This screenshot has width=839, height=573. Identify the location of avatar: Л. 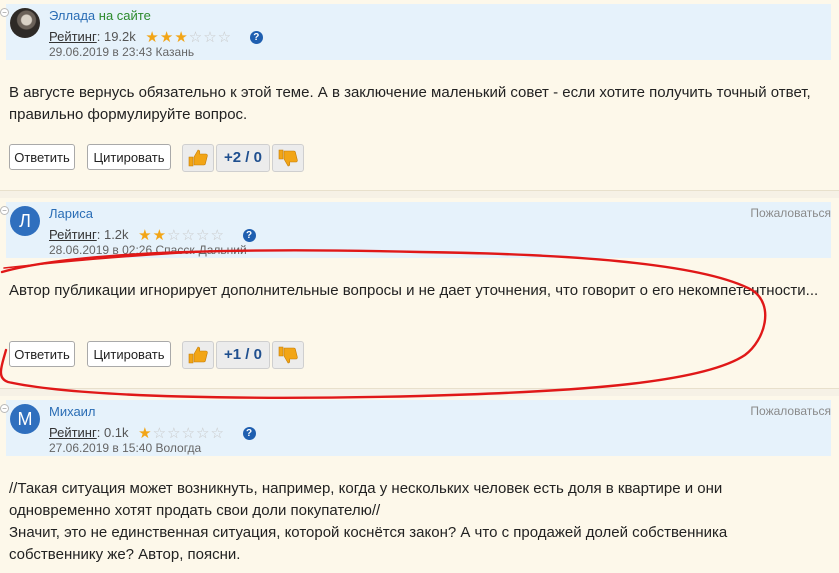
(25, 221).